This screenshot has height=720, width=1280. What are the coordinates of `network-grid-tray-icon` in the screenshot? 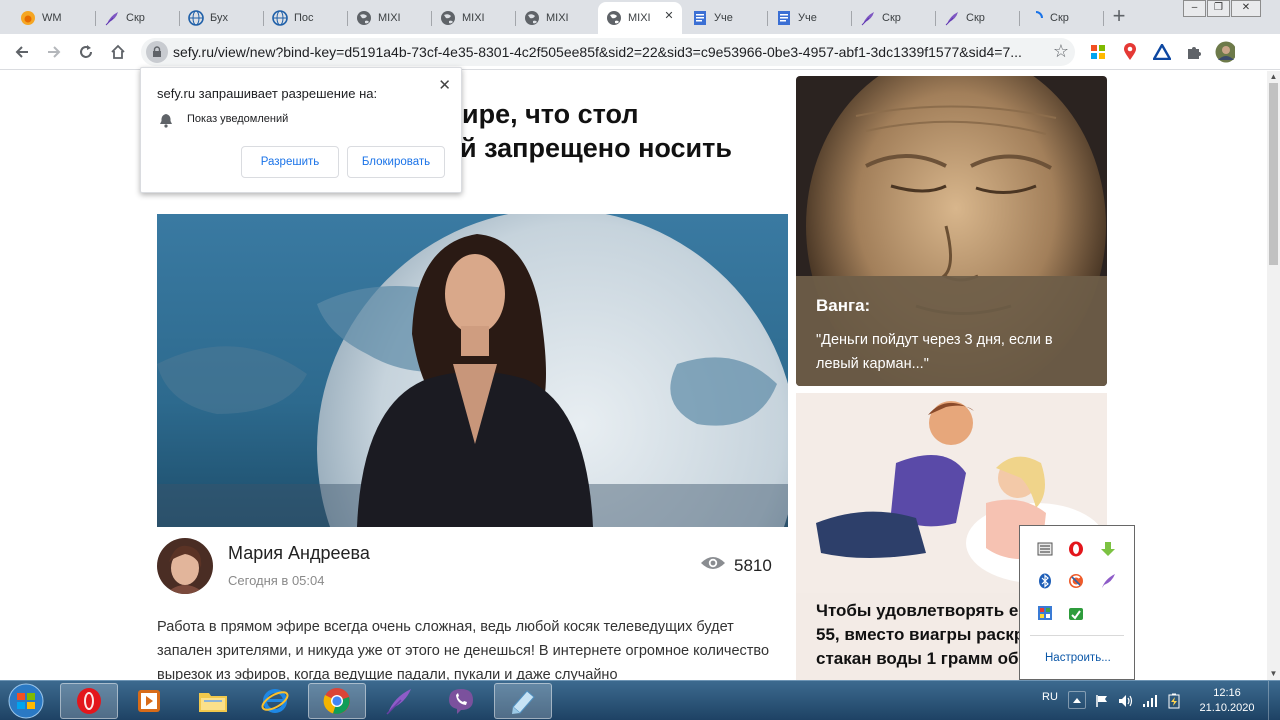 It's located at (1045, 613).